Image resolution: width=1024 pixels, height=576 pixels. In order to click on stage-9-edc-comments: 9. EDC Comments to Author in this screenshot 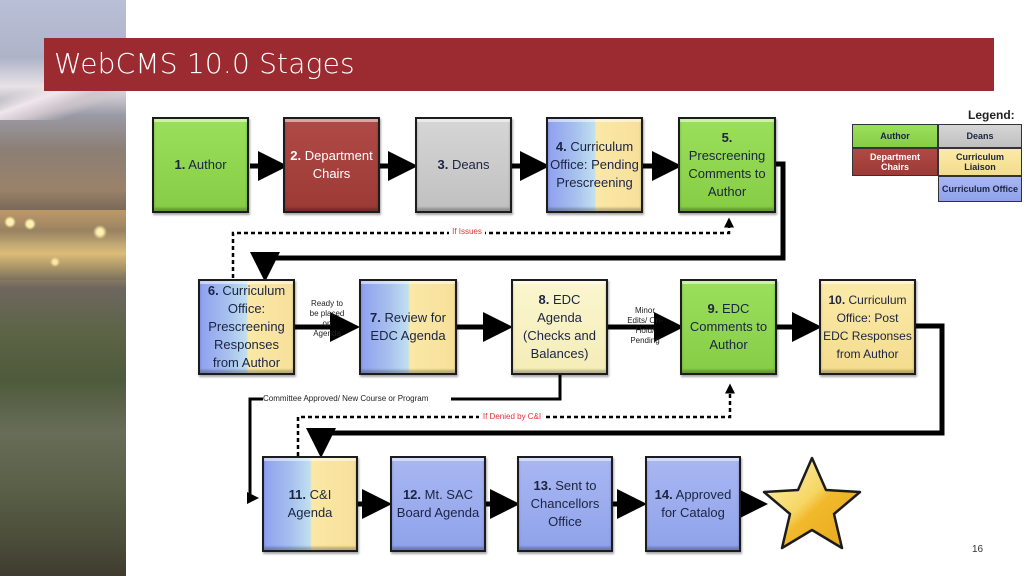, I will do `click(728, 327)`.